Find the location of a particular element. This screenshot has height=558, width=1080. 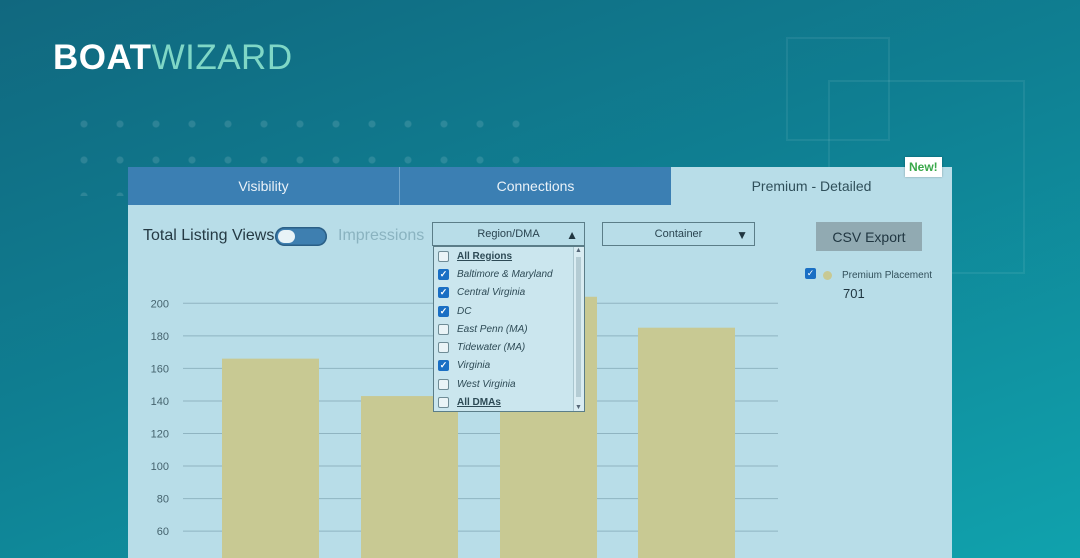

region-option-label: Central Virginia is located at coordinates (491, 293).